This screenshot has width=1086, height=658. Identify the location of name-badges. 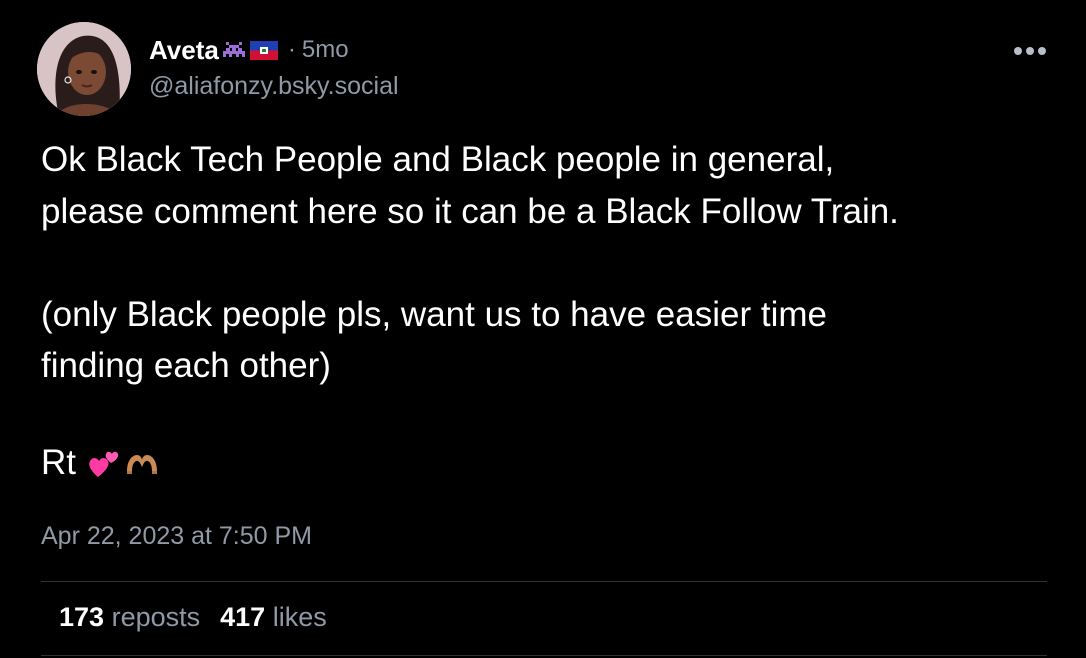
(249, 50).